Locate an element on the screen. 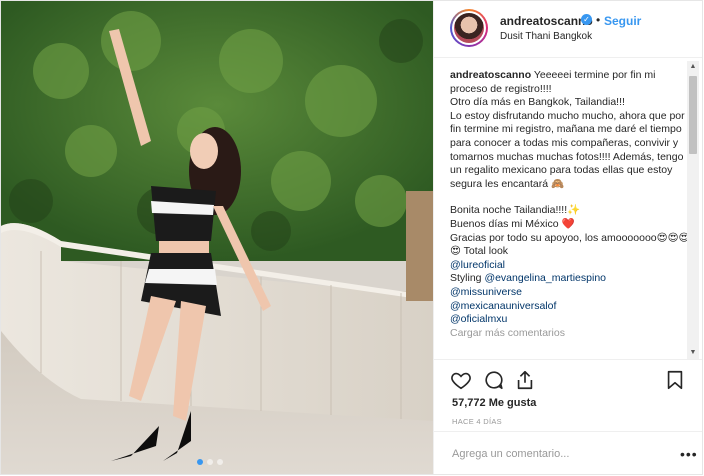  mention-link: @missuniverse is located at coordinates (486, 292).